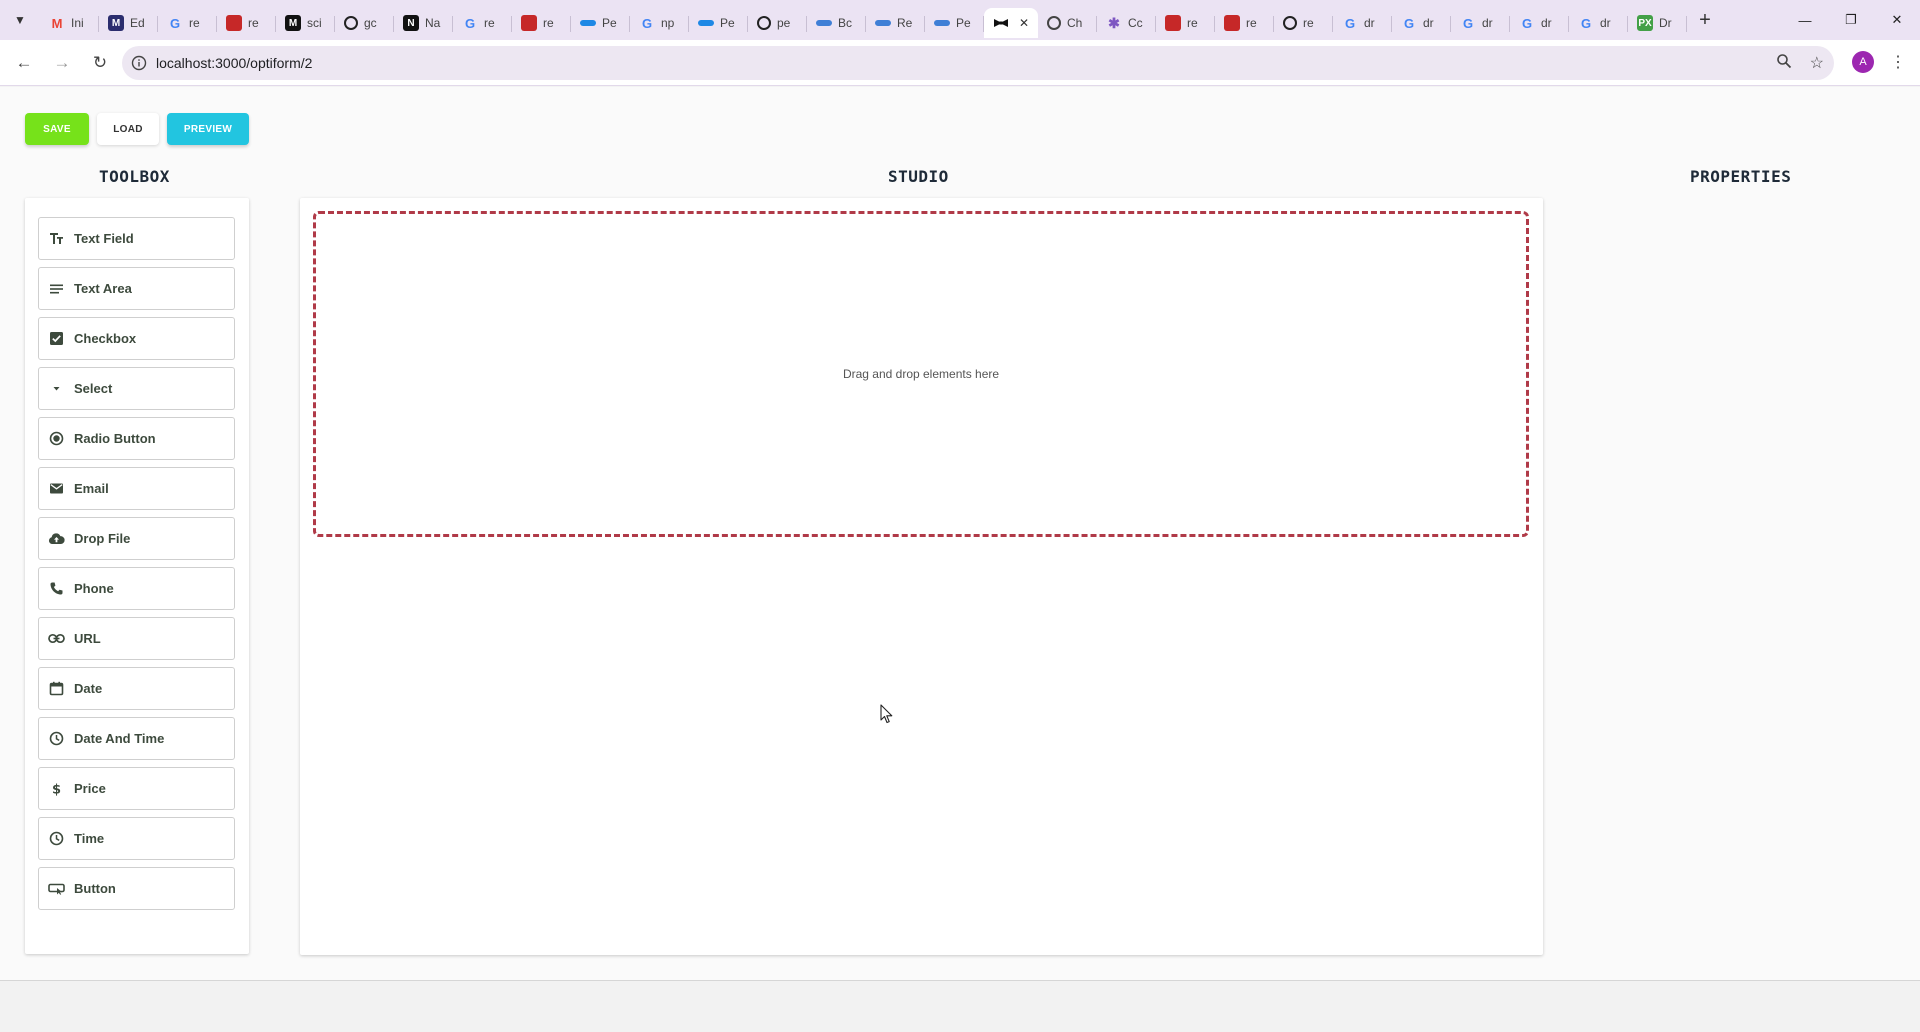 Image resolution: width=1920 pixels, height=1032 pixels. Describe the element at coordinates (1114, 22) in the screenshot. I see `claude-icon: ✱` at that location.